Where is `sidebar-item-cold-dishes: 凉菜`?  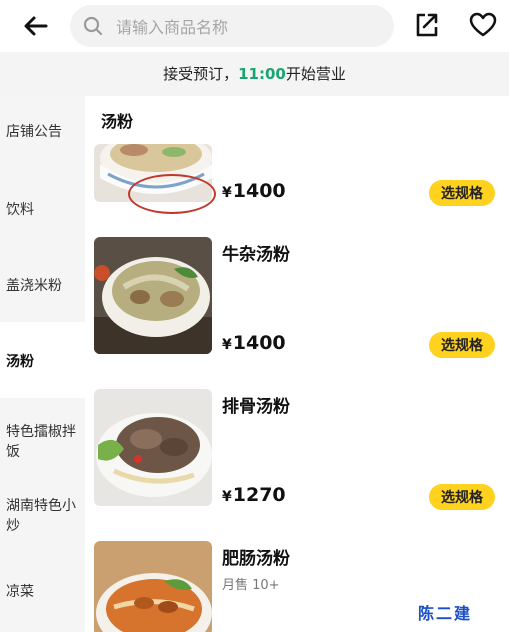
sidebar-item-cold-dishes: 凉菜 is located at coordinates (42, 592).